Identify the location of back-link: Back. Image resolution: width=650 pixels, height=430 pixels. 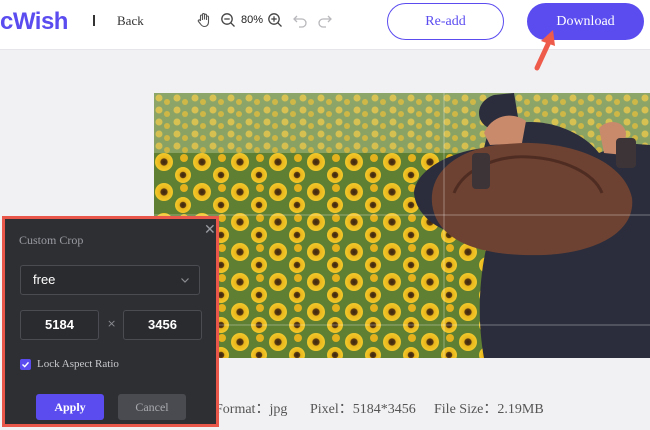
(130, 21).